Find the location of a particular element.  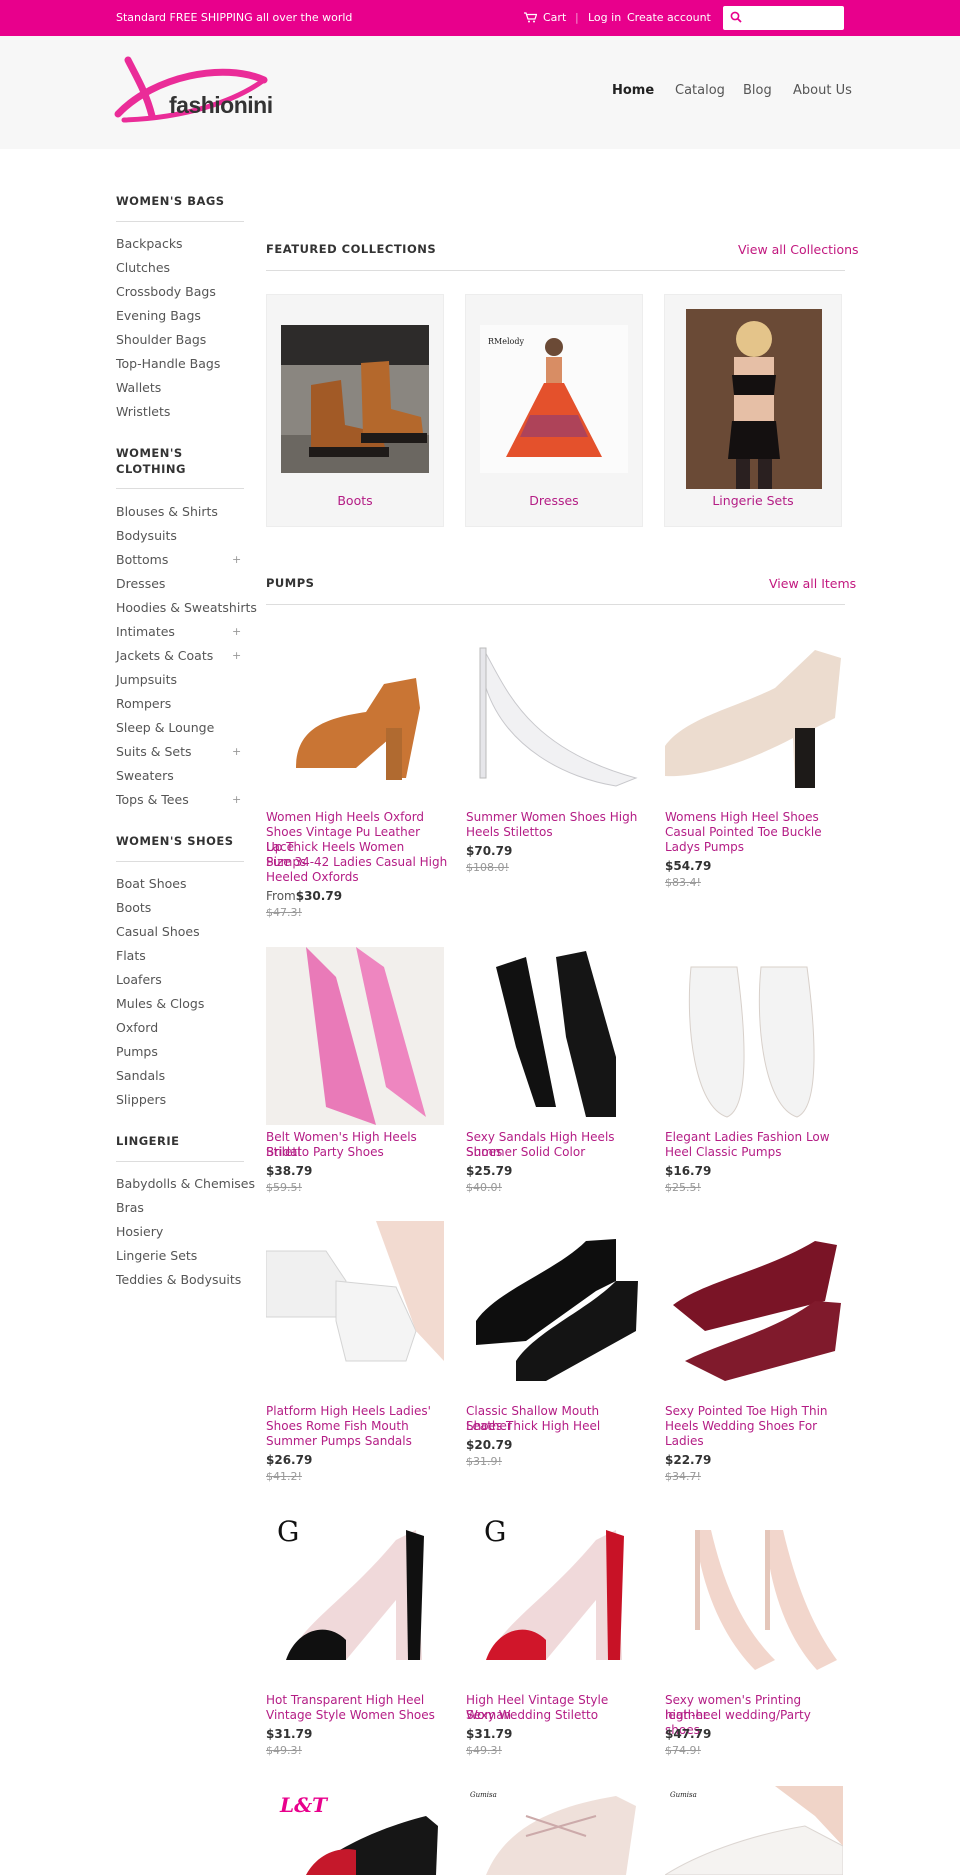

sidebar-item-wallets: Wallets is located at coordinates (138, 387).